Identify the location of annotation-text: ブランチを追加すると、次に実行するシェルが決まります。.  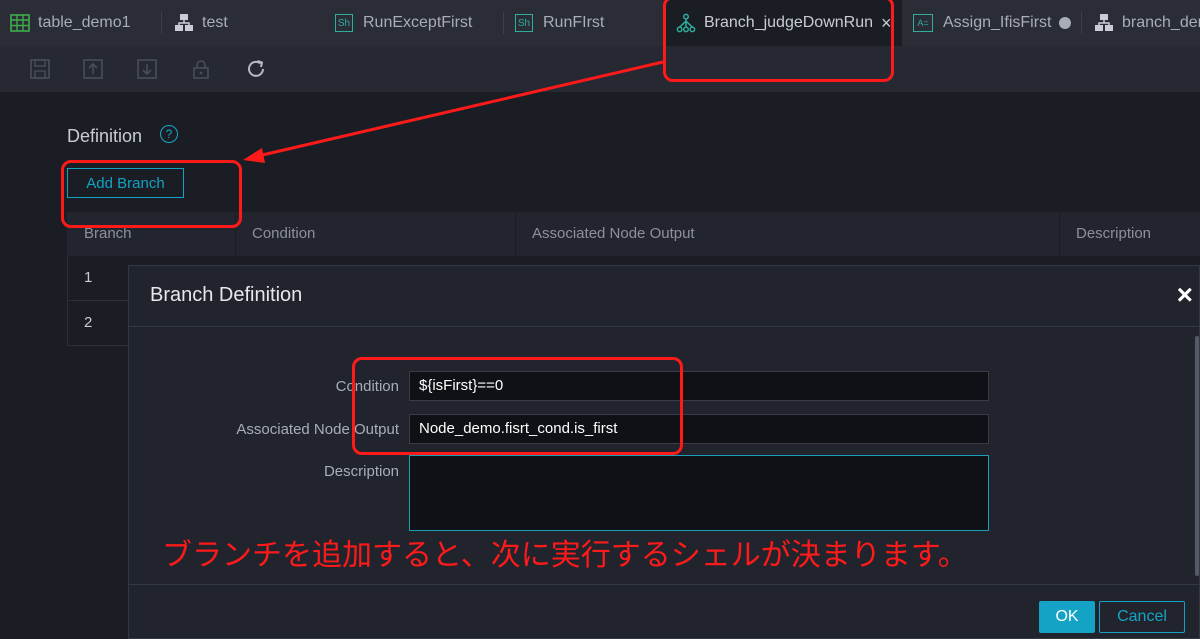
(565, 555).